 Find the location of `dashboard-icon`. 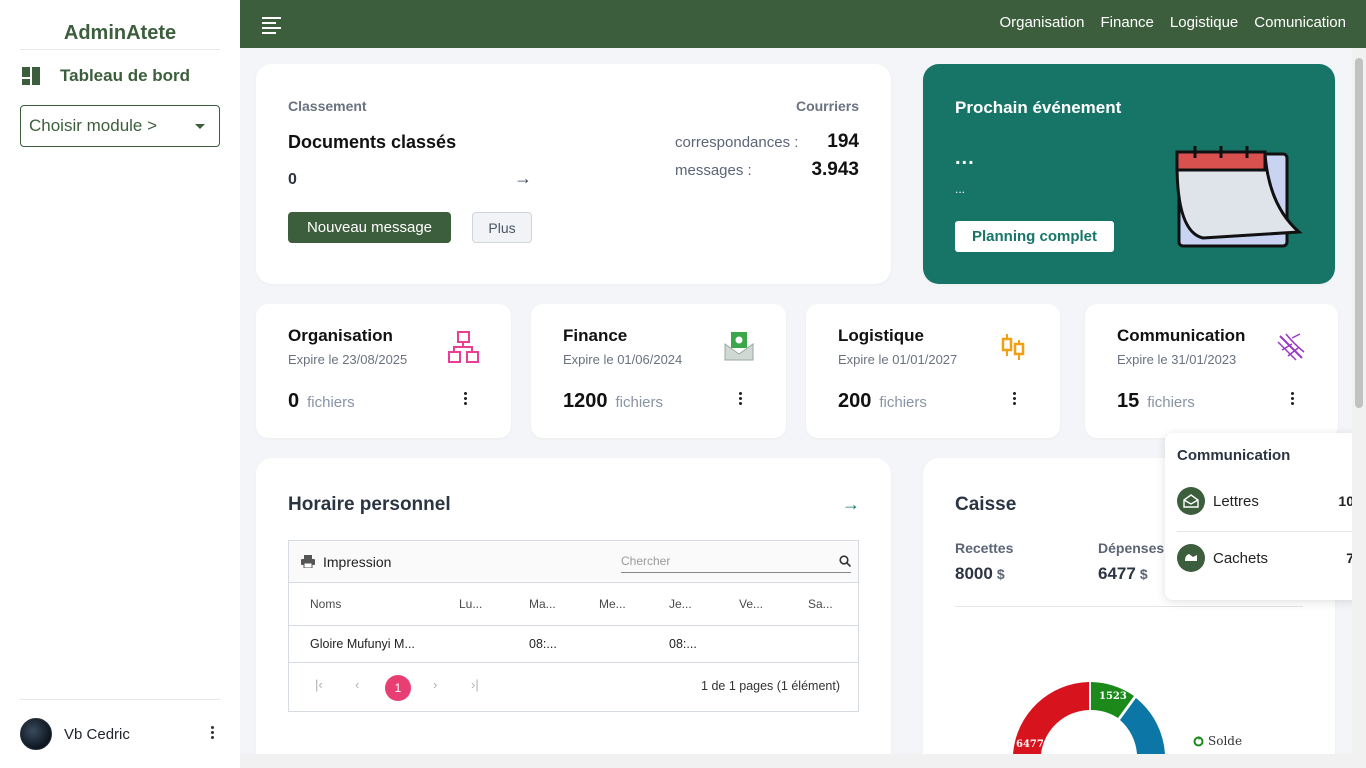

dashboard-icon is located at coordinates (31, 76).